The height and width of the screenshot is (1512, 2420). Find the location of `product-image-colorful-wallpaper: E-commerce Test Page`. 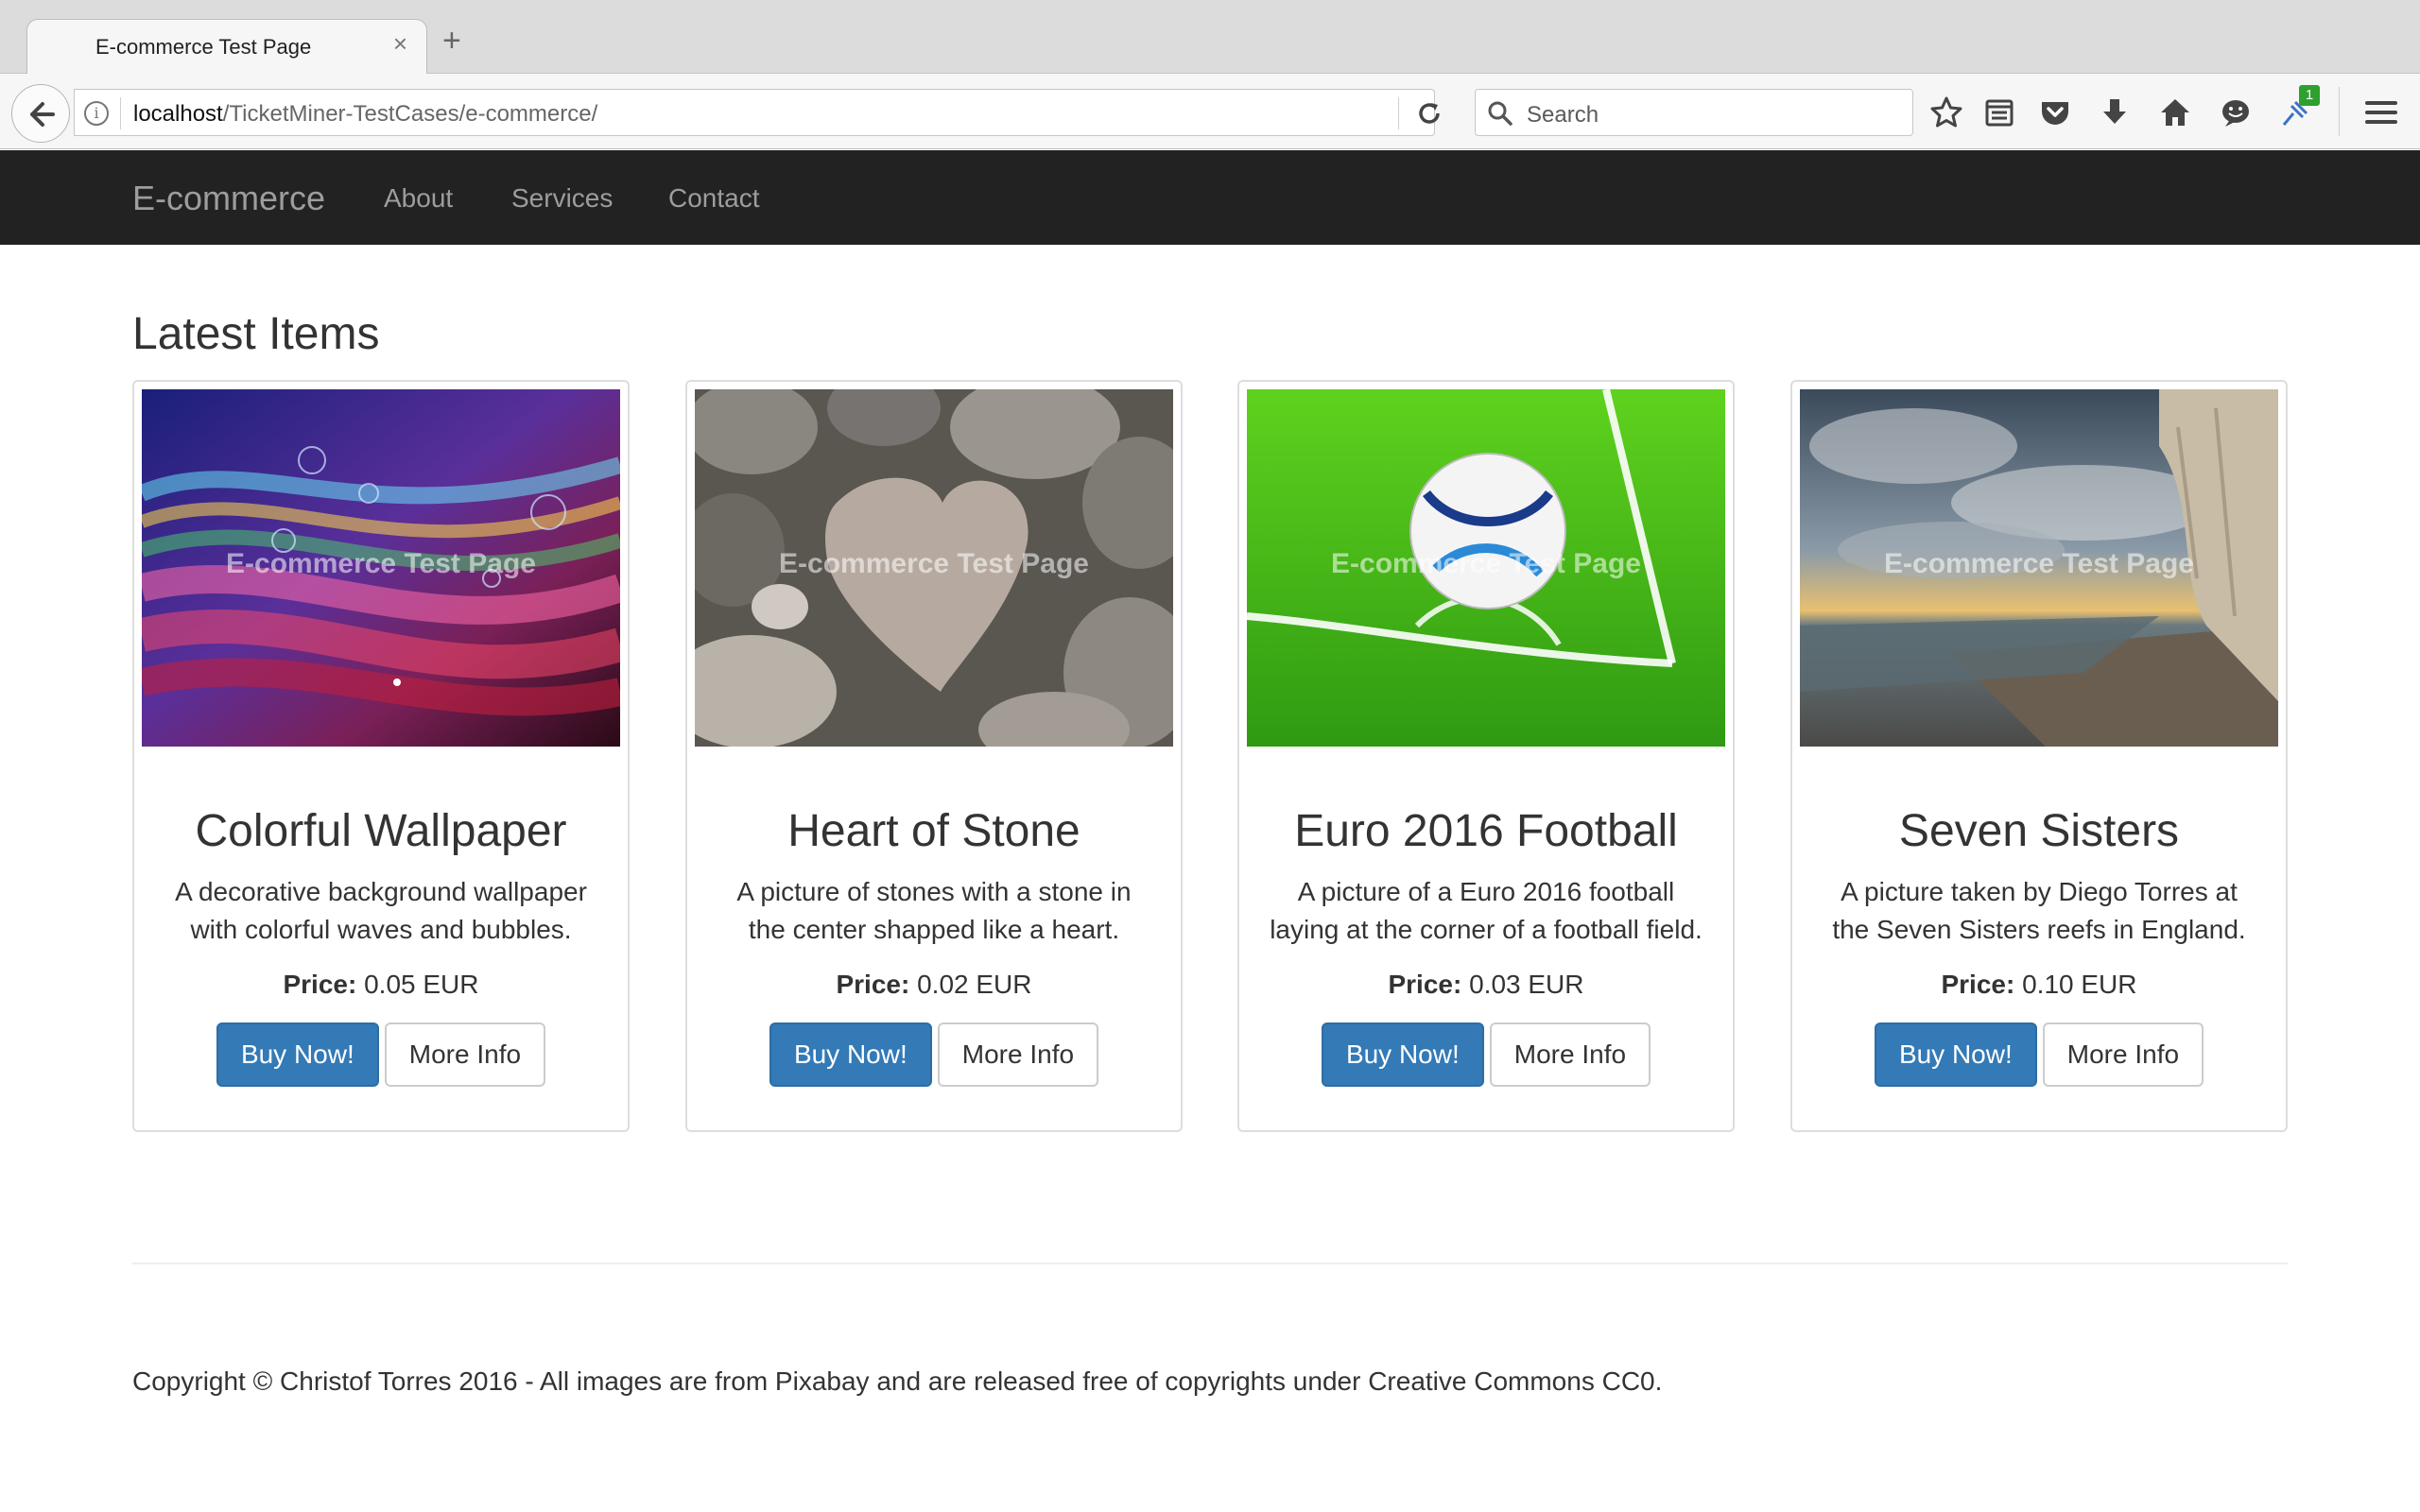

product-image-colorful-wallpaper: E-commerce Test Page is located at coordinates (381, 568).